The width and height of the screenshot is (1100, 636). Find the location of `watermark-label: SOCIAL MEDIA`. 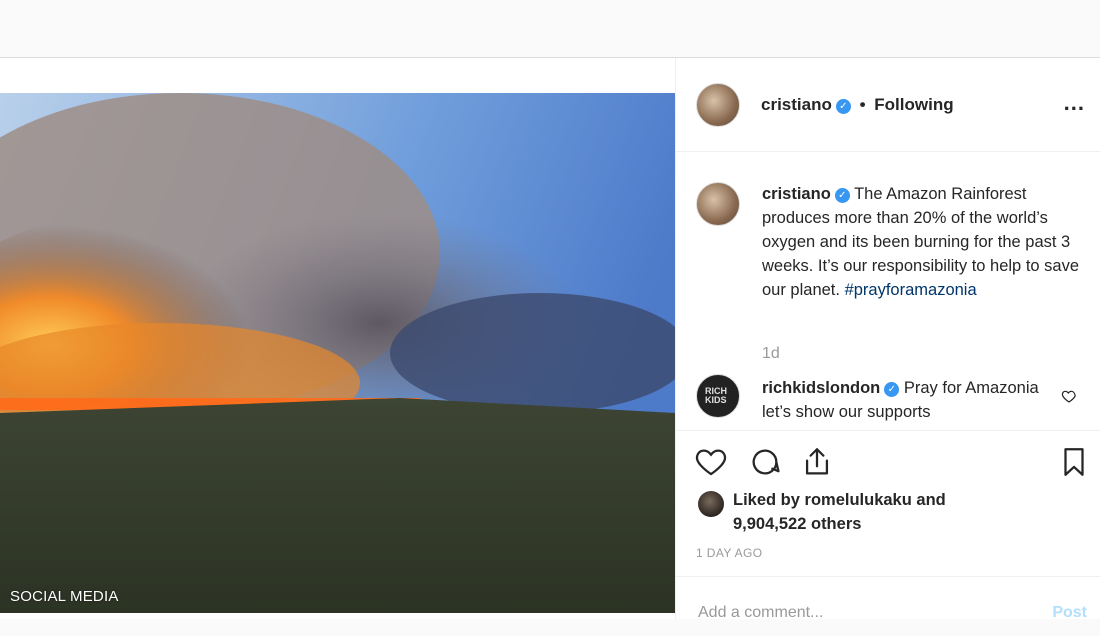

watermark-label: SOCIAL MEDIA is located at coordinates (64, 596).